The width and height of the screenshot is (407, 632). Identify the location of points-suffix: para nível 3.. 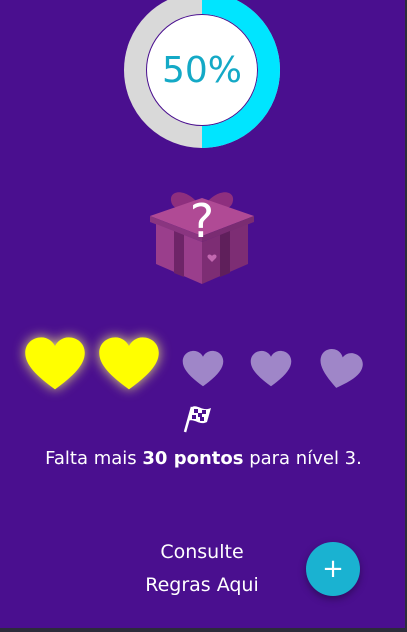
(305, 458).